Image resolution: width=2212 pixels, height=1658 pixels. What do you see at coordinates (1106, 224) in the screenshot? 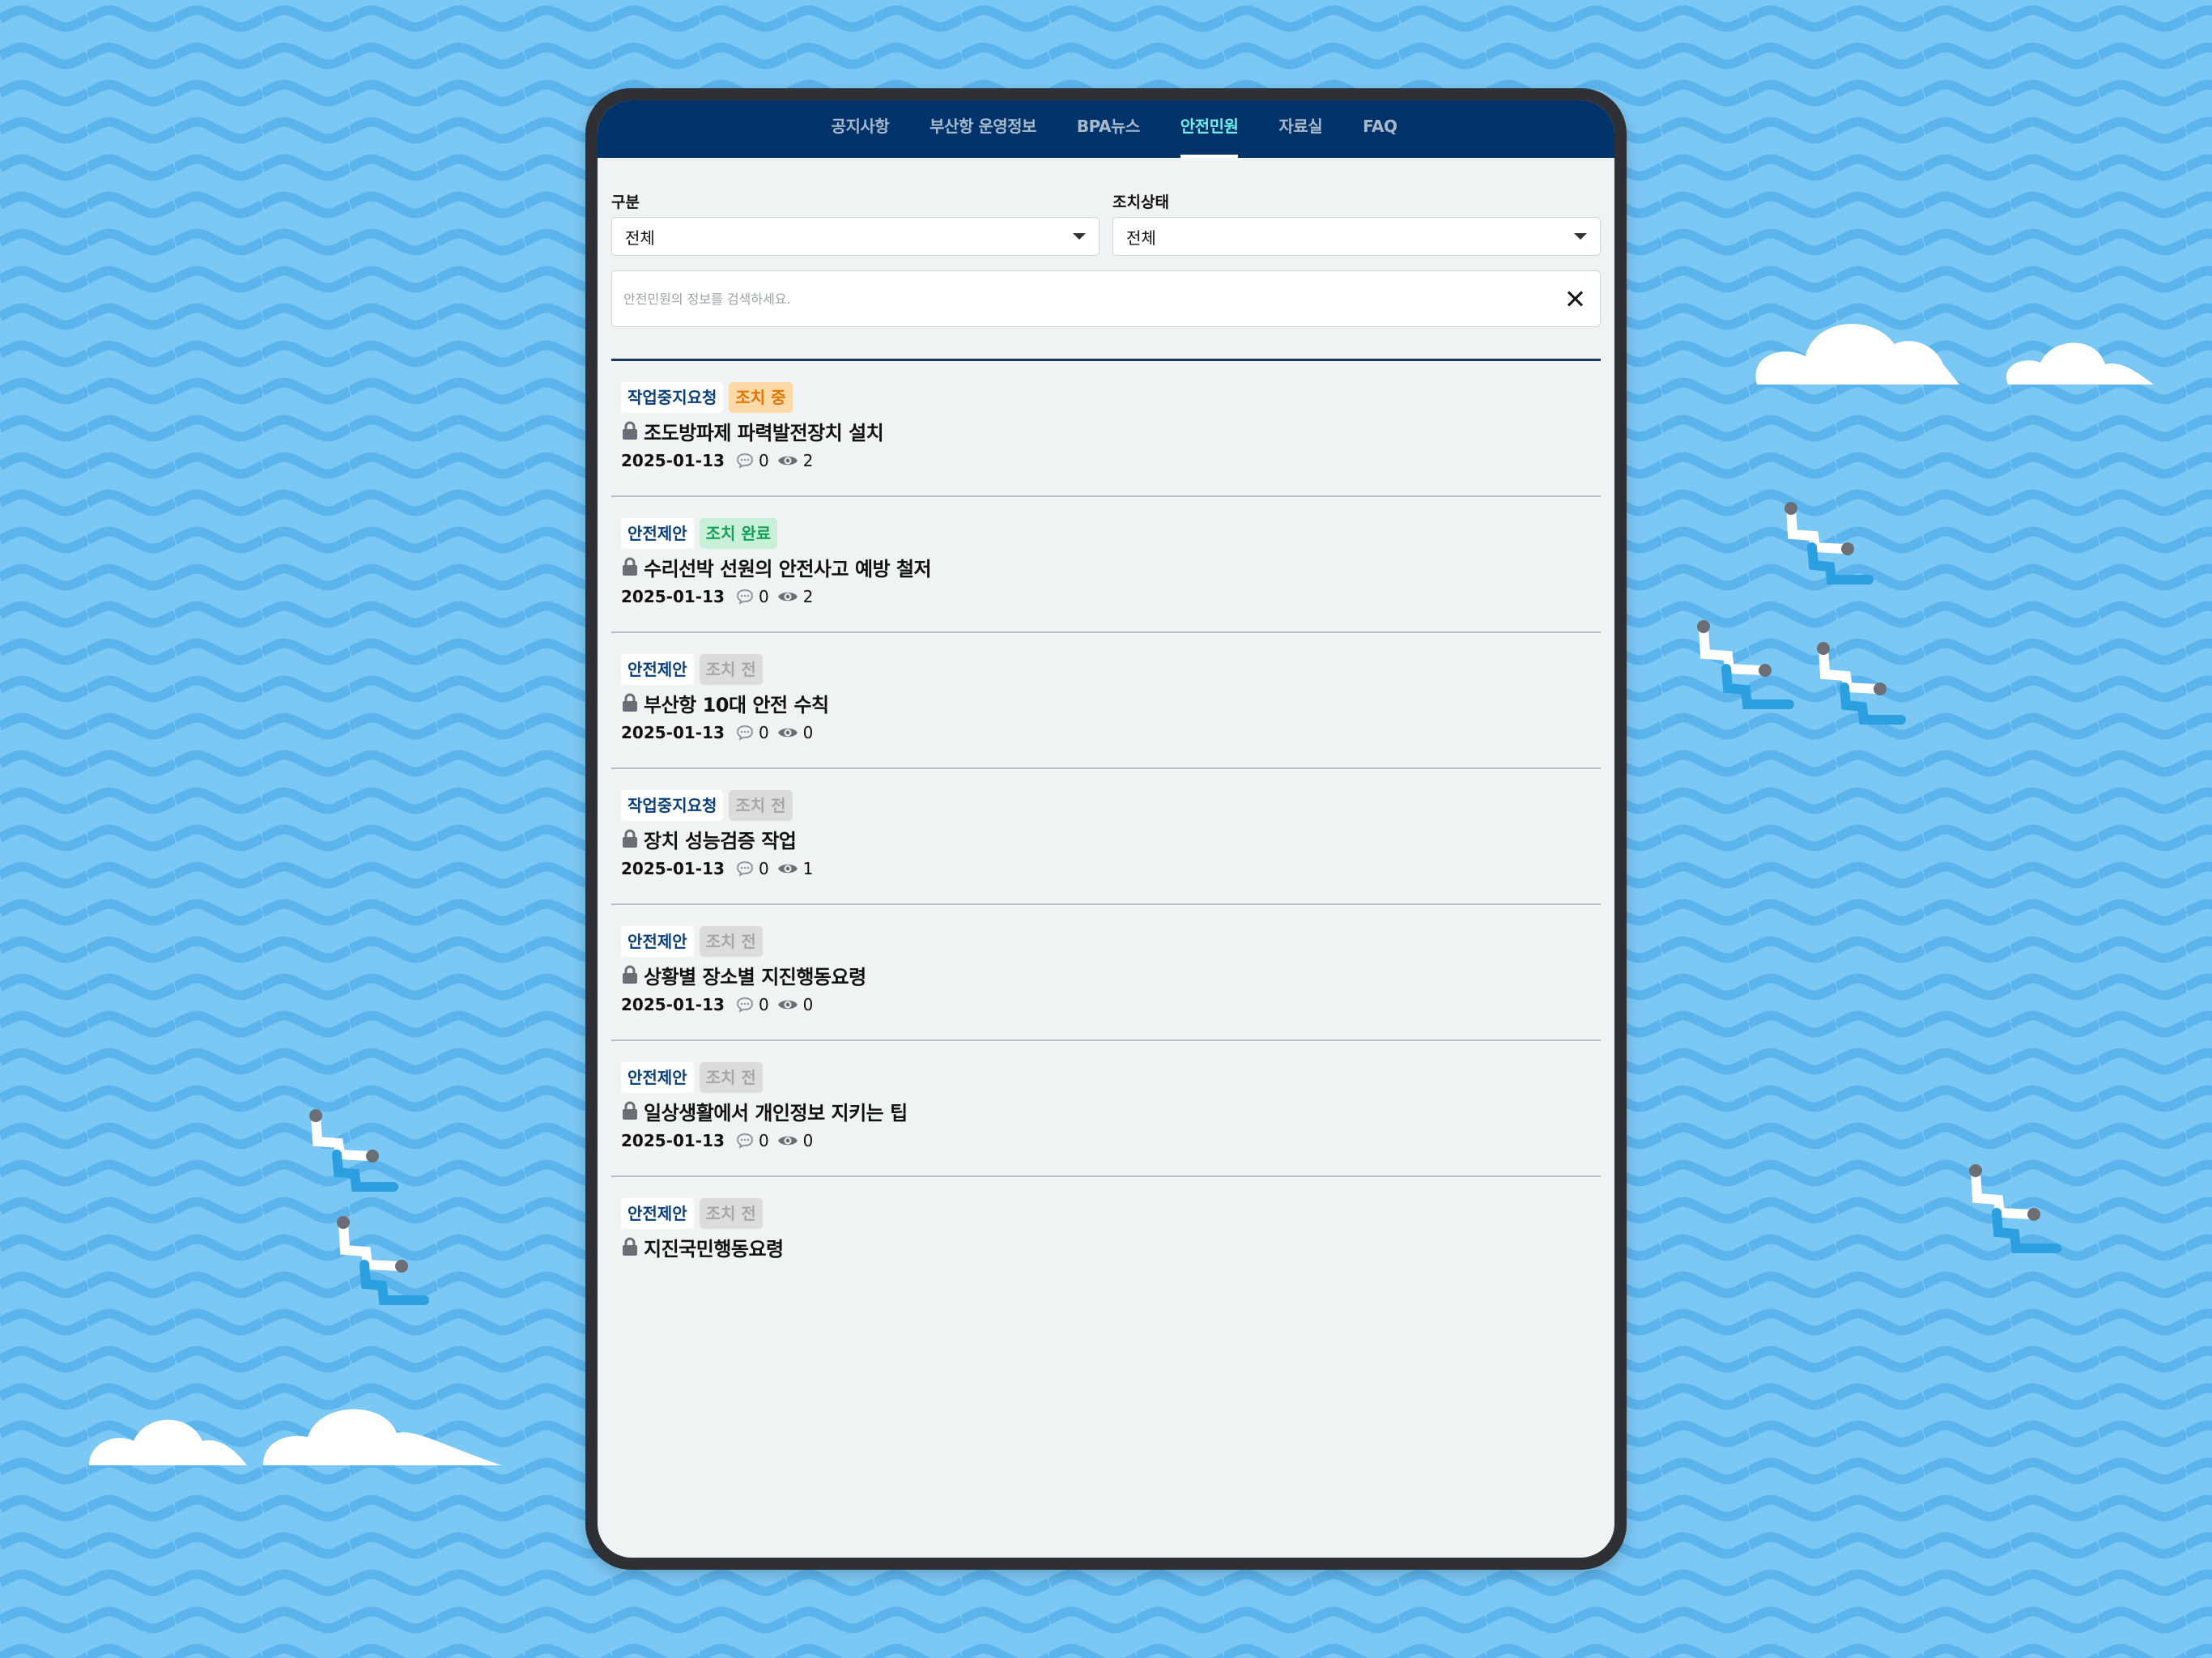
I see `filter-bar: 구분 전체 조치상태 전체` at bounding box center [1106, 224].